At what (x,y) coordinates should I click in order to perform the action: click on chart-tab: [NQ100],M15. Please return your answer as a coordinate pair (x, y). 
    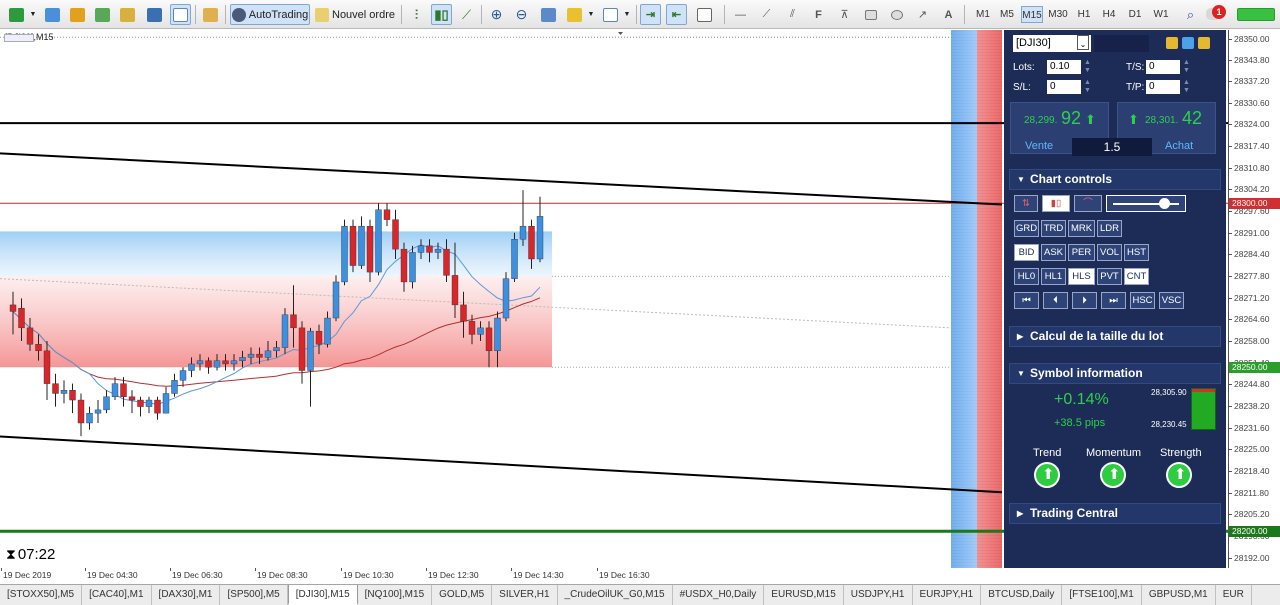
    Looking at the image, I should click on (395, 595).